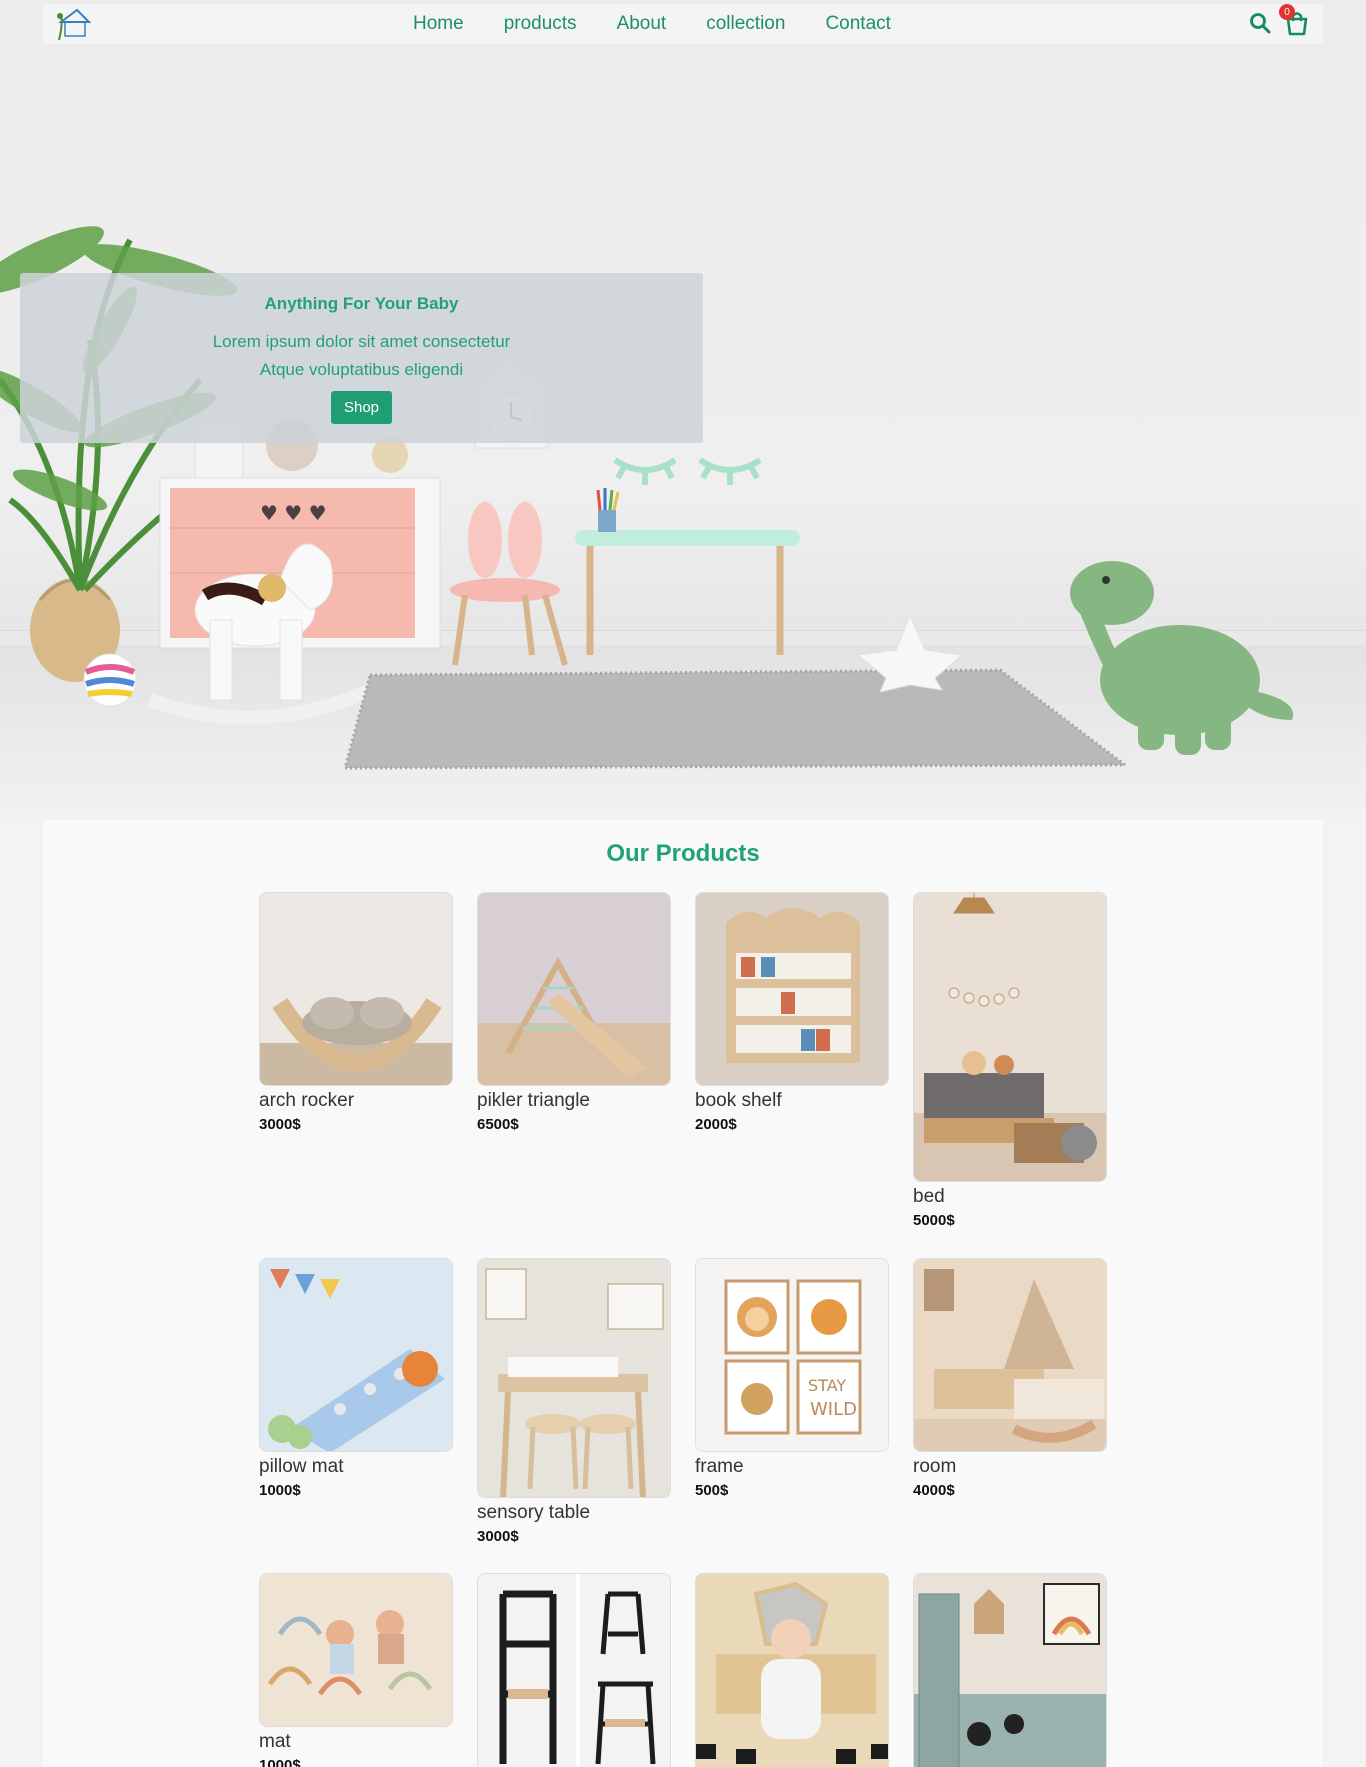 The height and width of the screenshot is (1767, 1366). Describe the element at coordinates (307, 1100) in the screenshot. I see `product-name: arch rocker` at that location.